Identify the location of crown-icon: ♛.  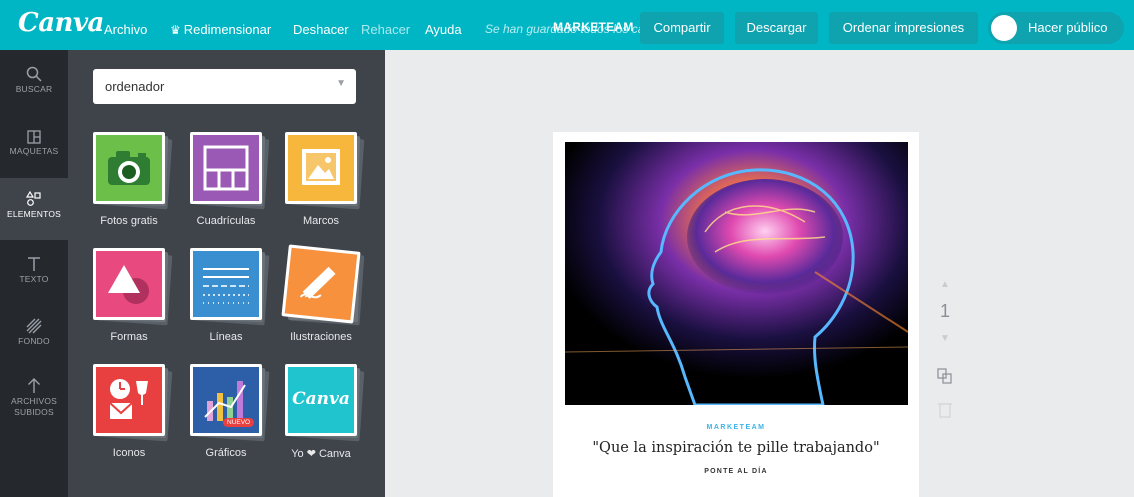
(175, 30).